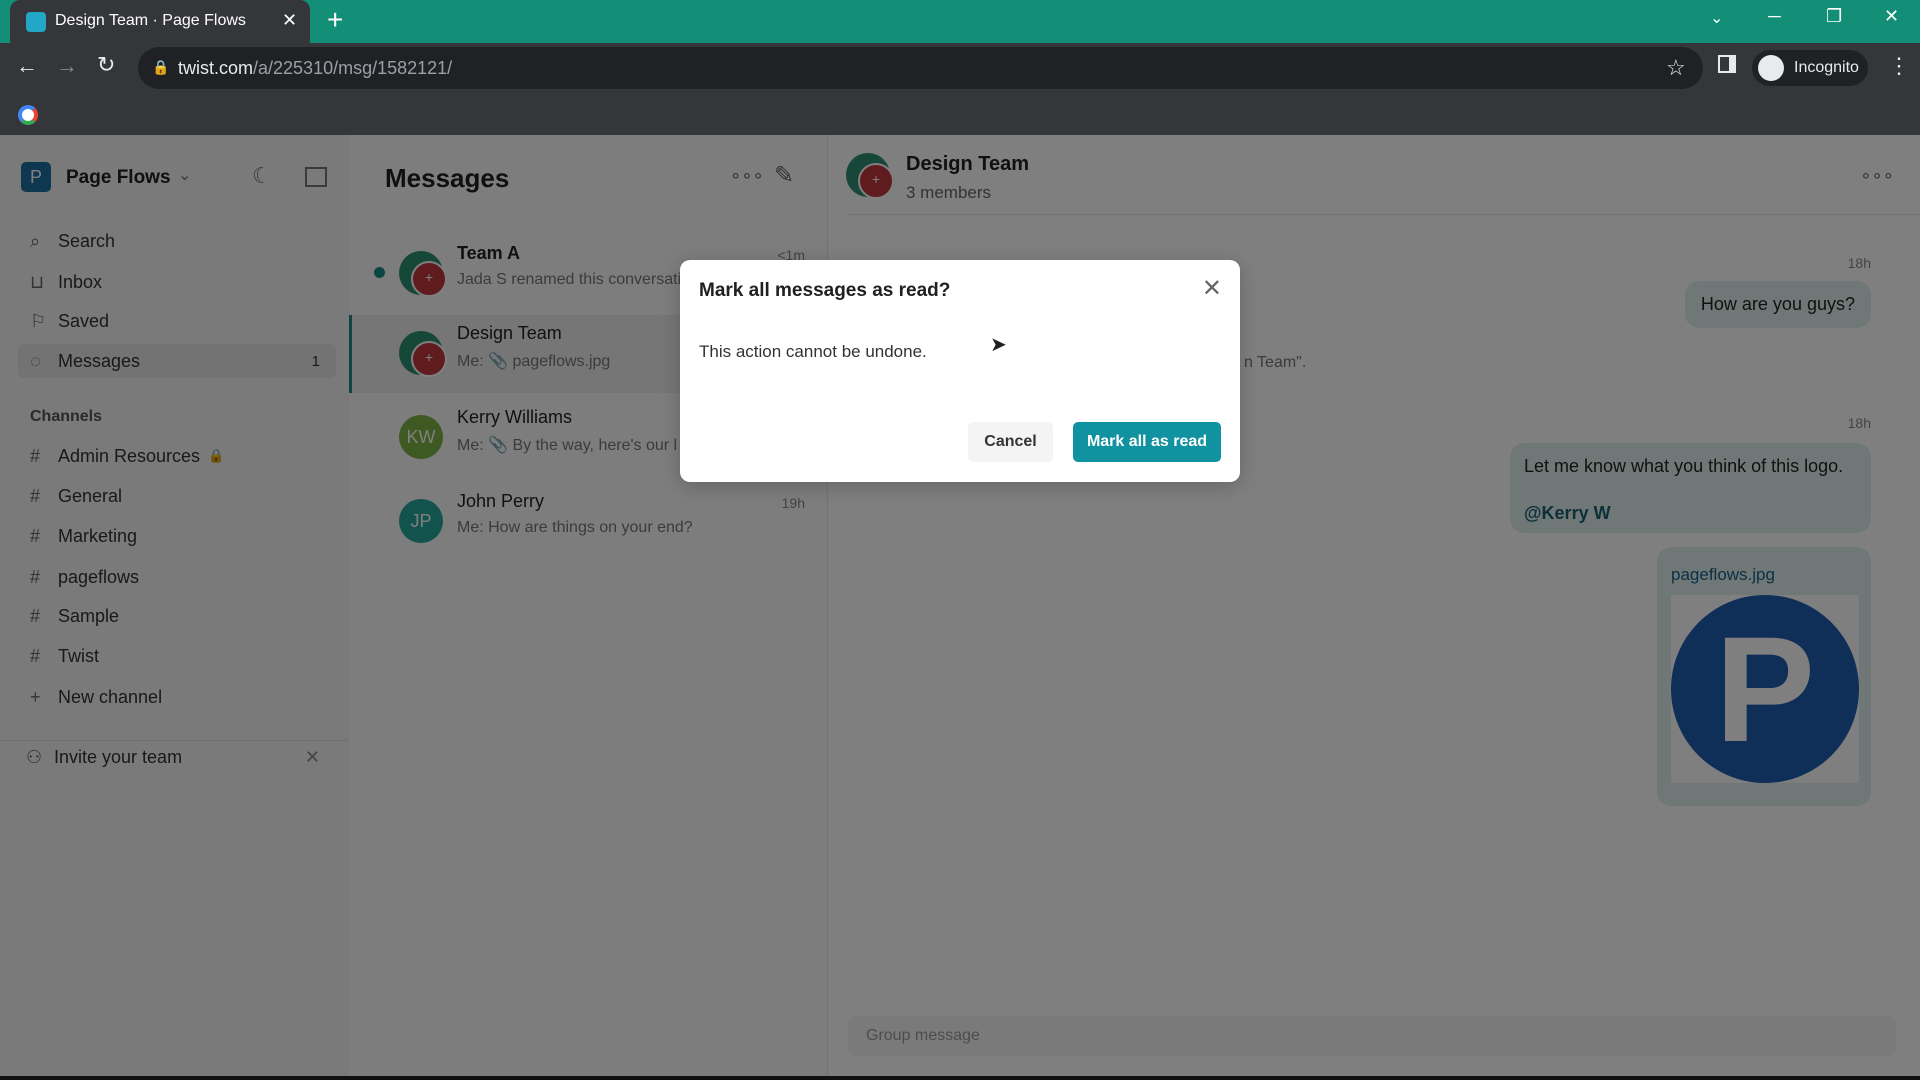 Image resolution: width=1920 pixels, height=1080 pixels. I want to click on reload-icon: ↻, so click(106, 65).